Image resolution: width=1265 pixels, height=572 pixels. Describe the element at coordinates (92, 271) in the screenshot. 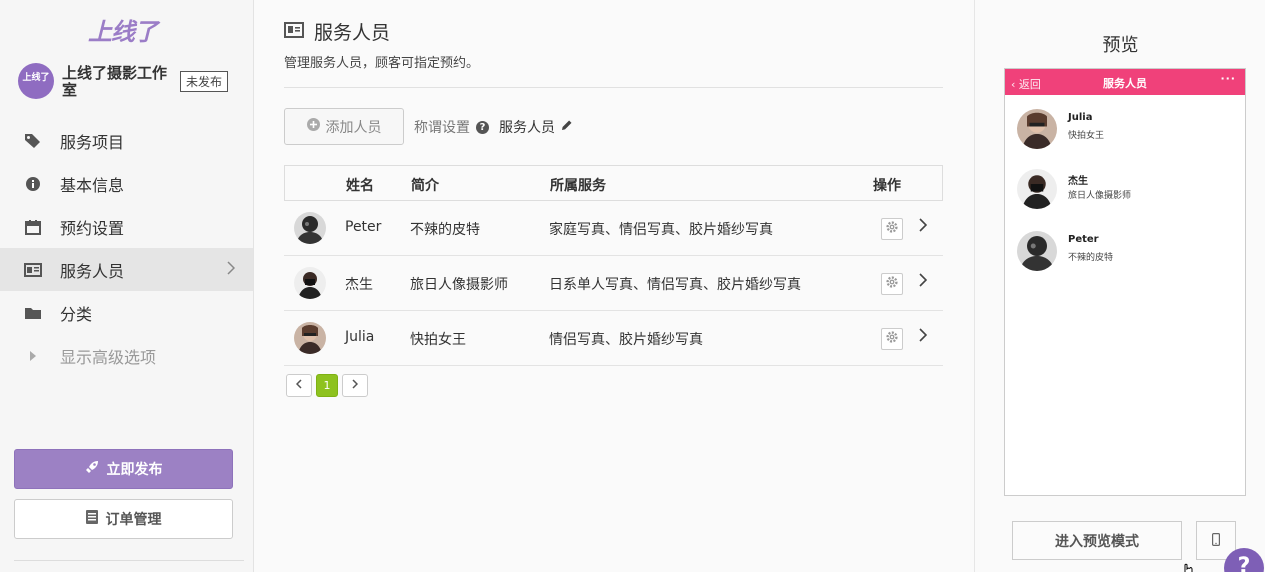

I see `sidebar-item-label: 服务人员` at that location.